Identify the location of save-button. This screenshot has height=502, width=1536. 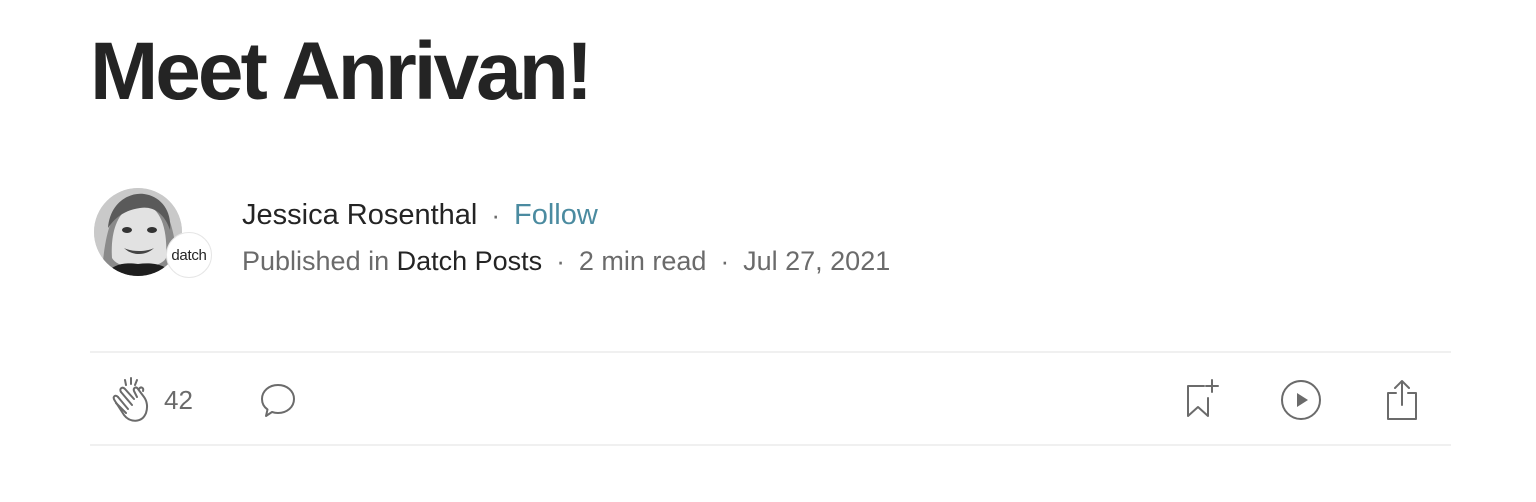
(1202, 400).